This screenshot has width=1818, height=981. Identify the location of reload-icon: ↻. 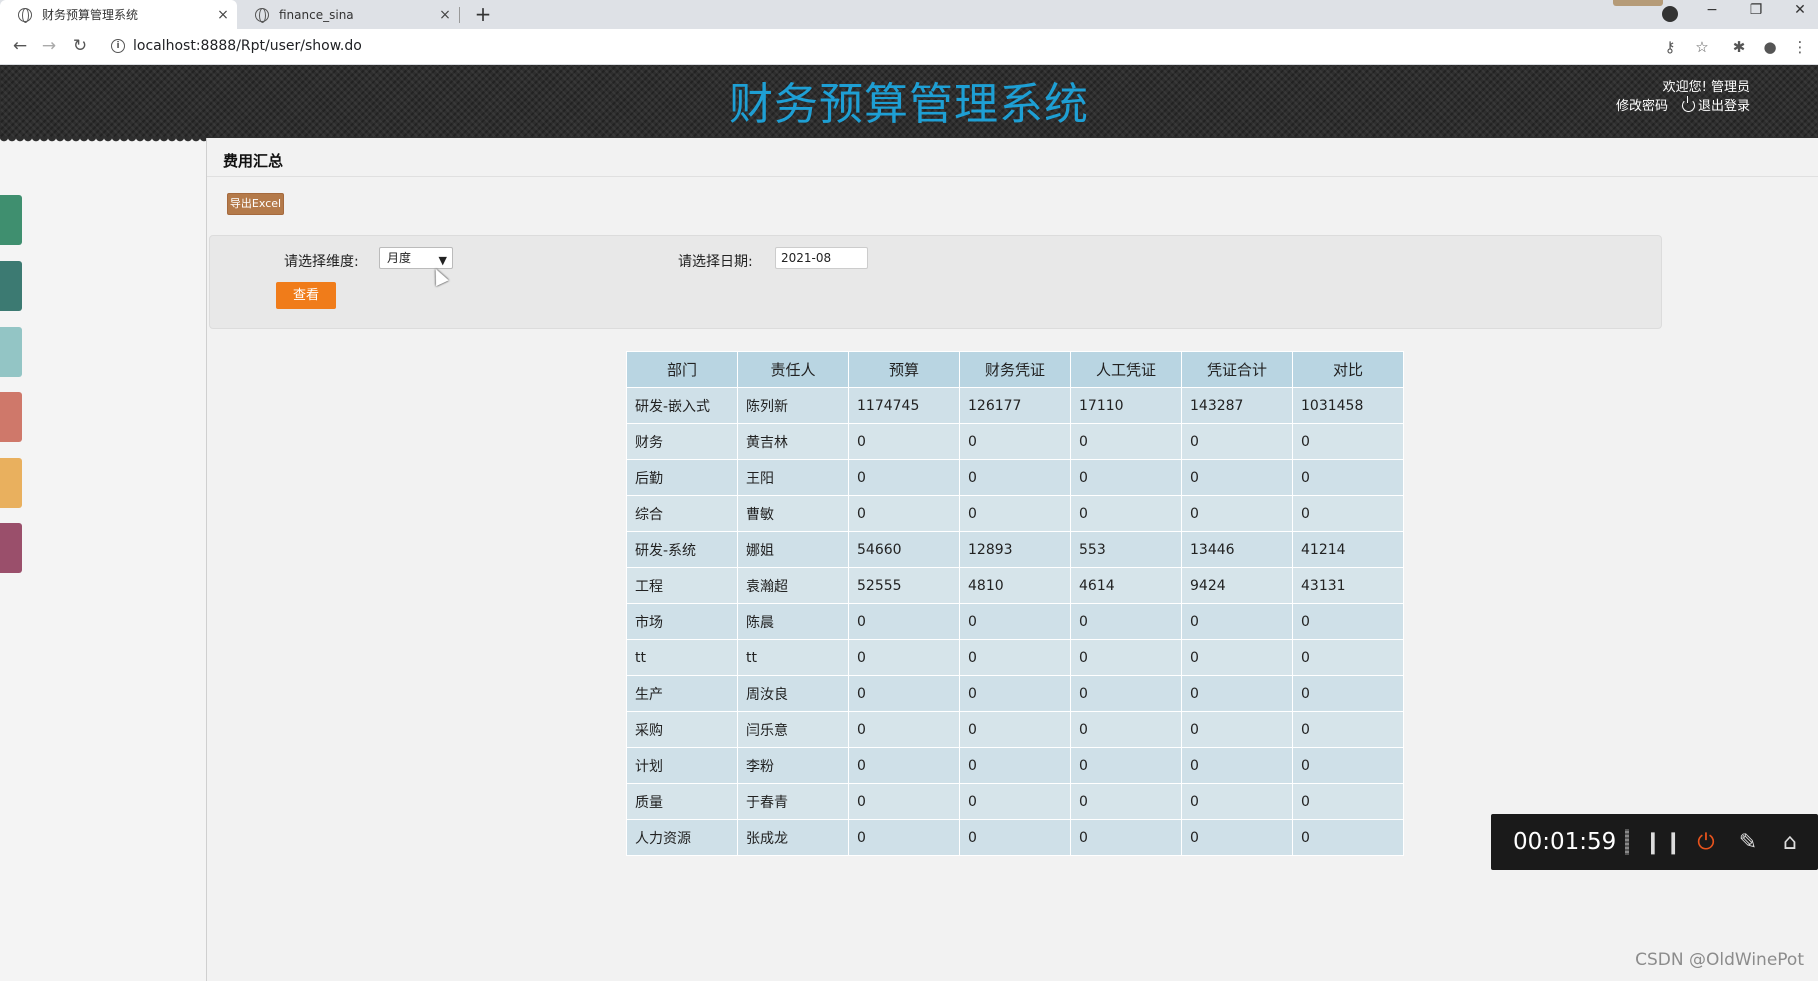
(80, 46).